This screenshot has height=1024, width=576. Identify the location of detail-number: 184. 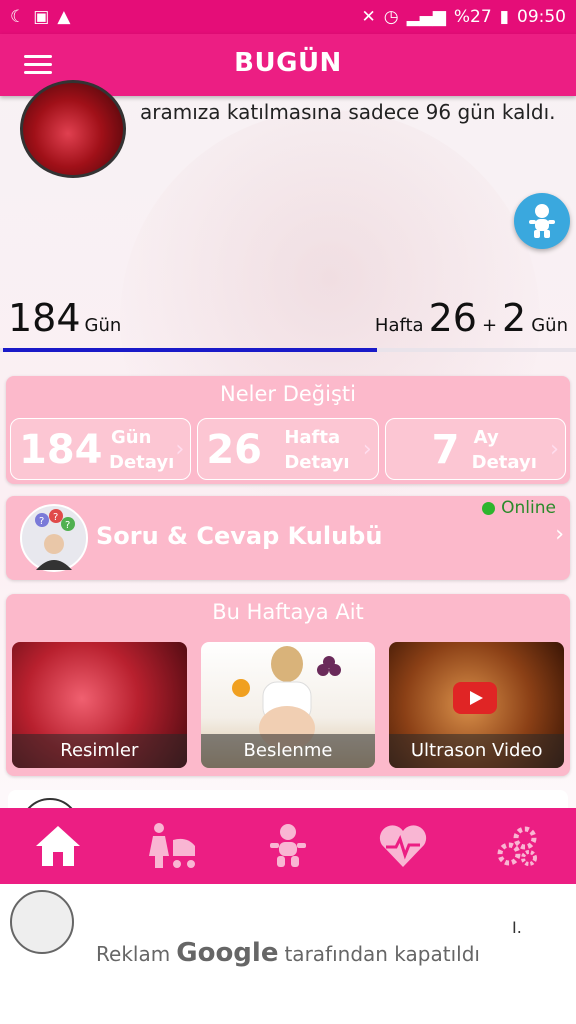
(61, 450).